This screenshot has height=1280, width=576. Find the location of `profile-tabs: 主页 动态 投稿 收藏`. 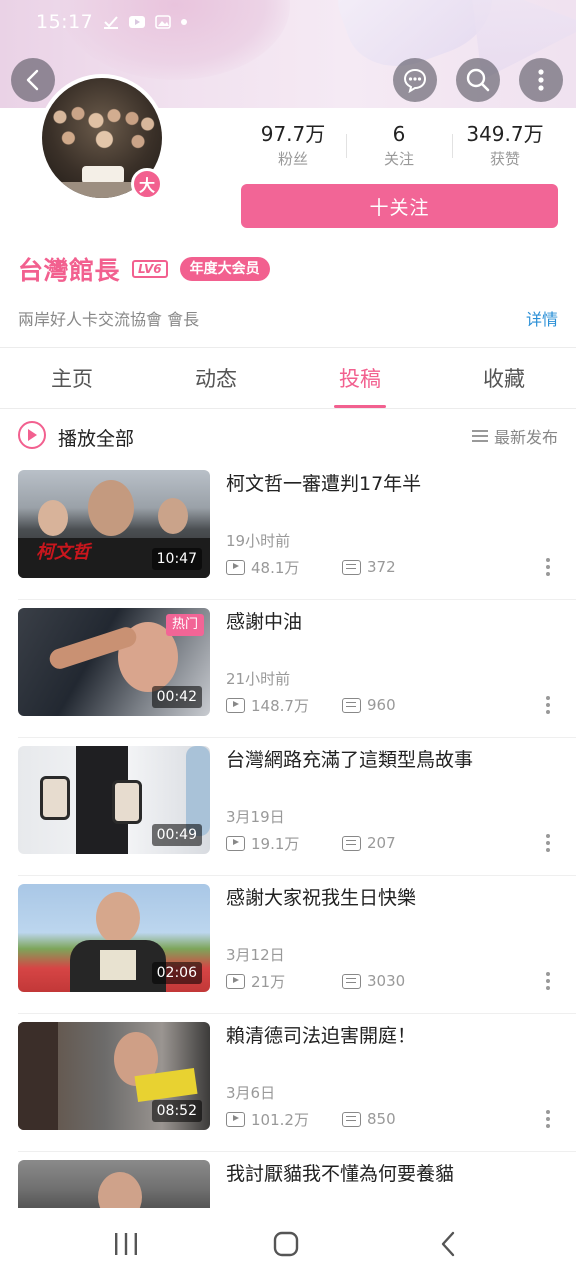

profile-tabs: 主页 动态 投稿 收藏 is located at coordinates (288, 379).